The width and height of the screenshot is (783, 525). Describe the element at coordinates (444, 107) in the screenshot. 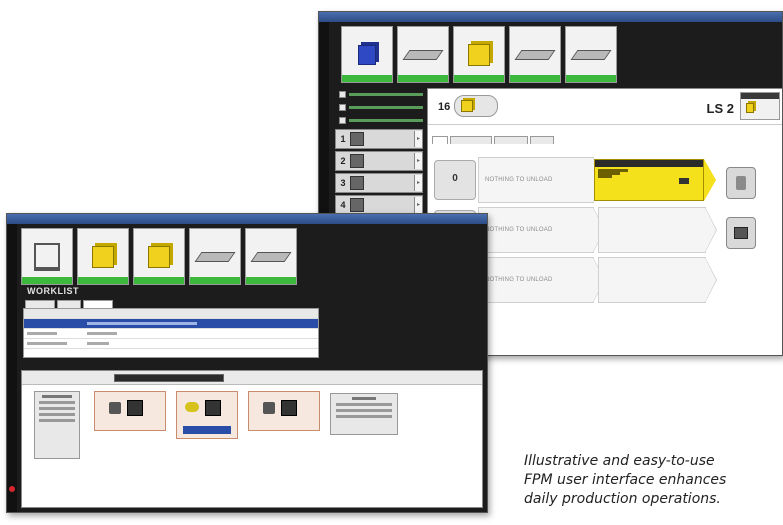

I see `pallet-header-number: 16` at that location.